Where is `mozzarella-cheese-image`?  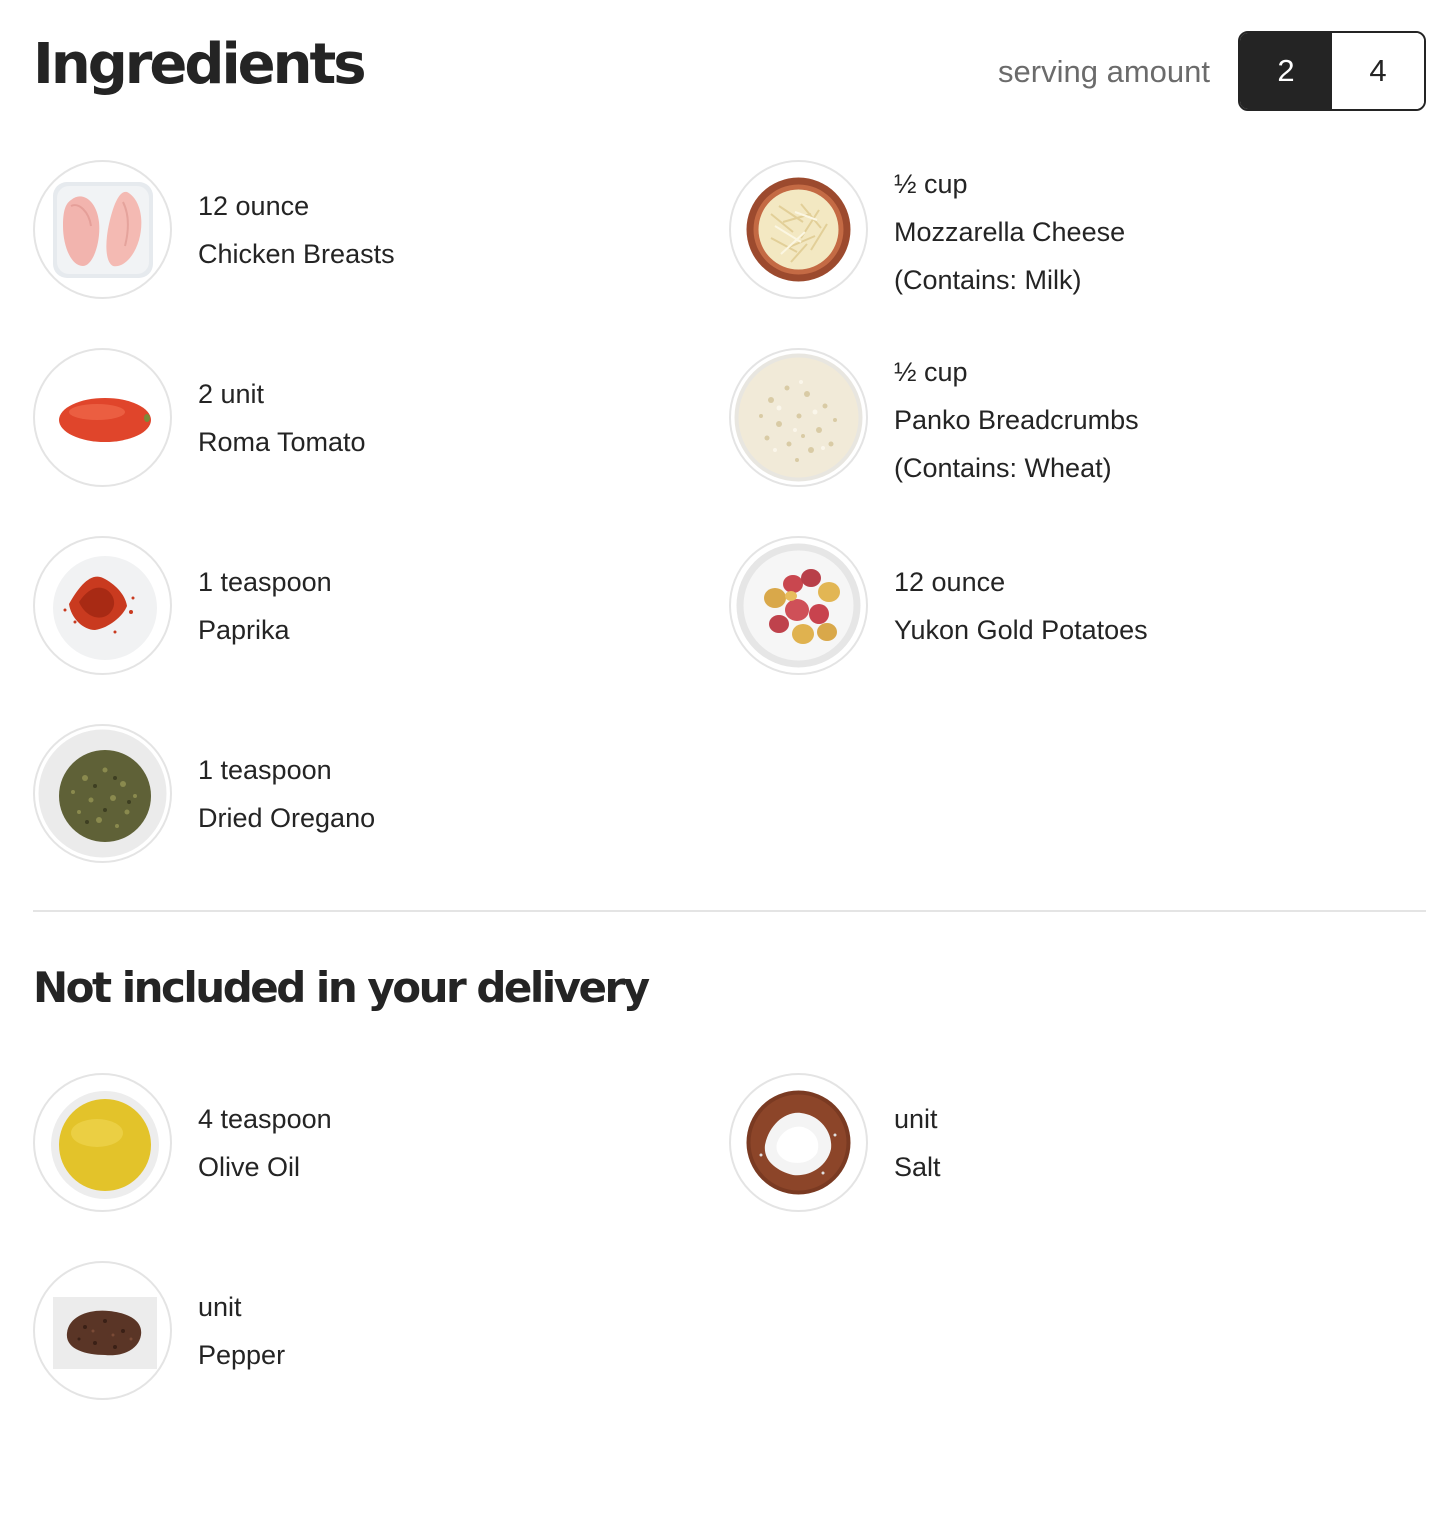
mozzarella-cheese-image is located at coordinates (798, 229).